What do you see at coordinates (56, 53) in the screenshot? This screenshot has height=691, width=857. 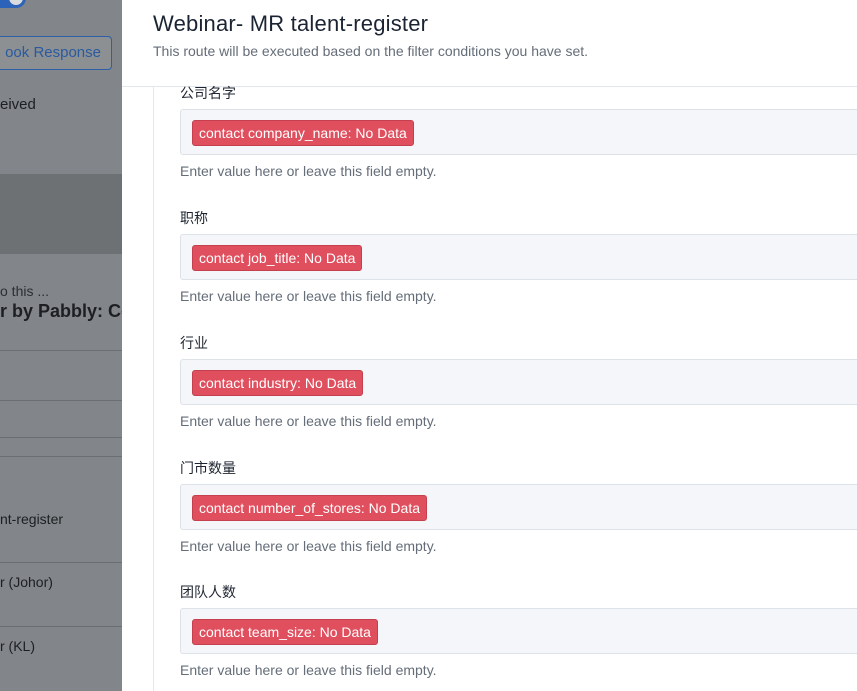 I see `webhook-response-button: ook Response` at bounding box center [56, 53].